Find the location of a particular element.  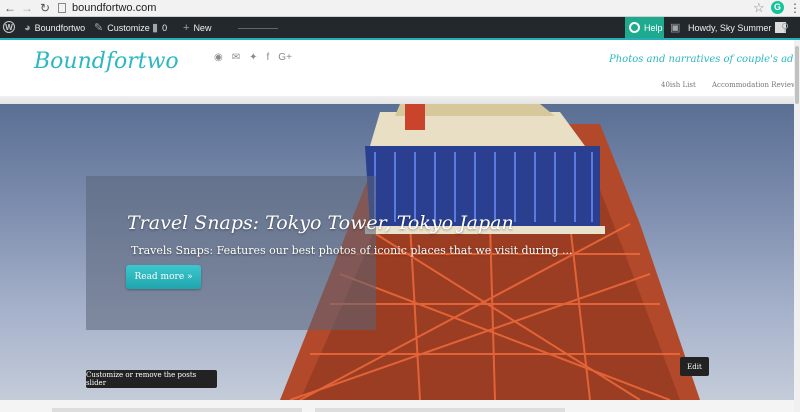

read-more-button: Read more » is located at coordinates (163, 277).